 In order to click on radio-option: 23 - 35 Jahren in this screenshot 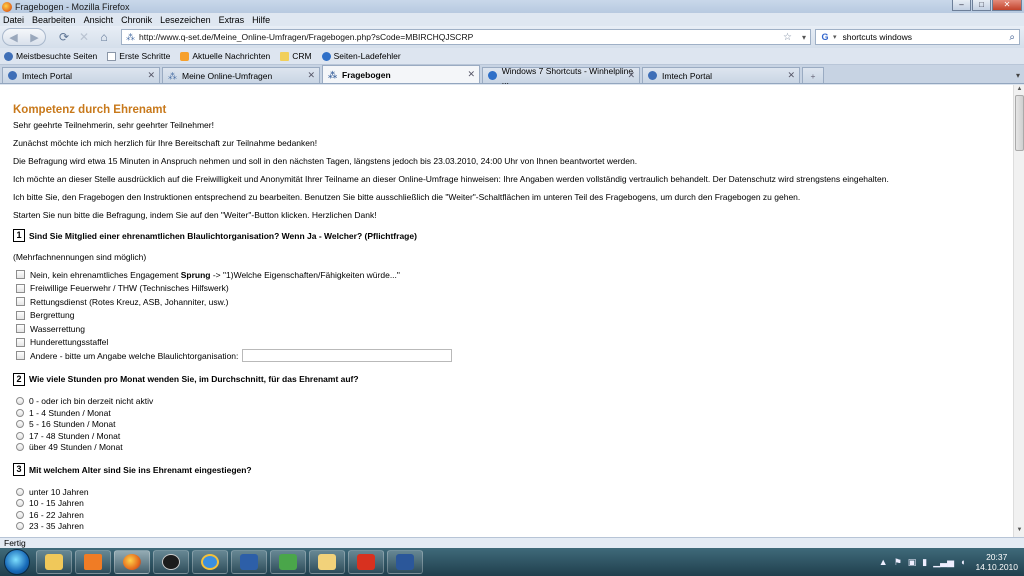, I will do `click(513, 527)`.